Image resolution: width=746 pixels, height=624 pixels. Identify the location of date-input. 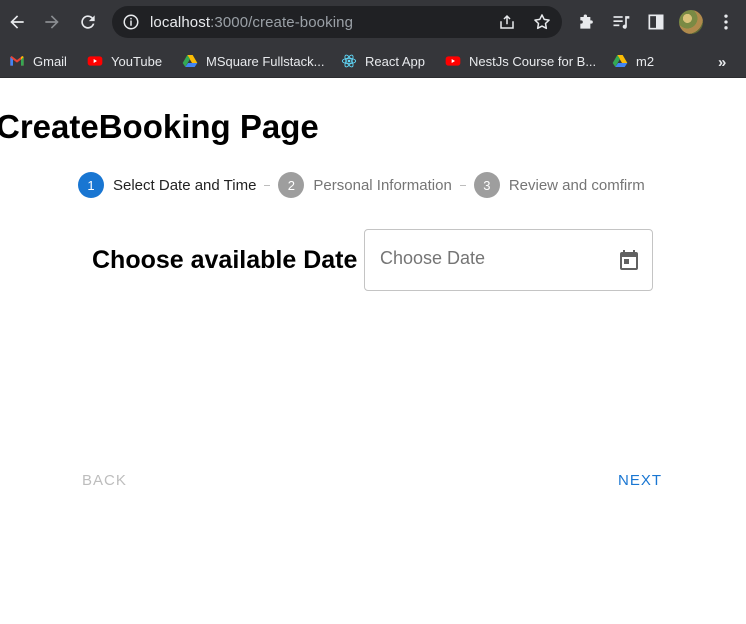
(490, 258).